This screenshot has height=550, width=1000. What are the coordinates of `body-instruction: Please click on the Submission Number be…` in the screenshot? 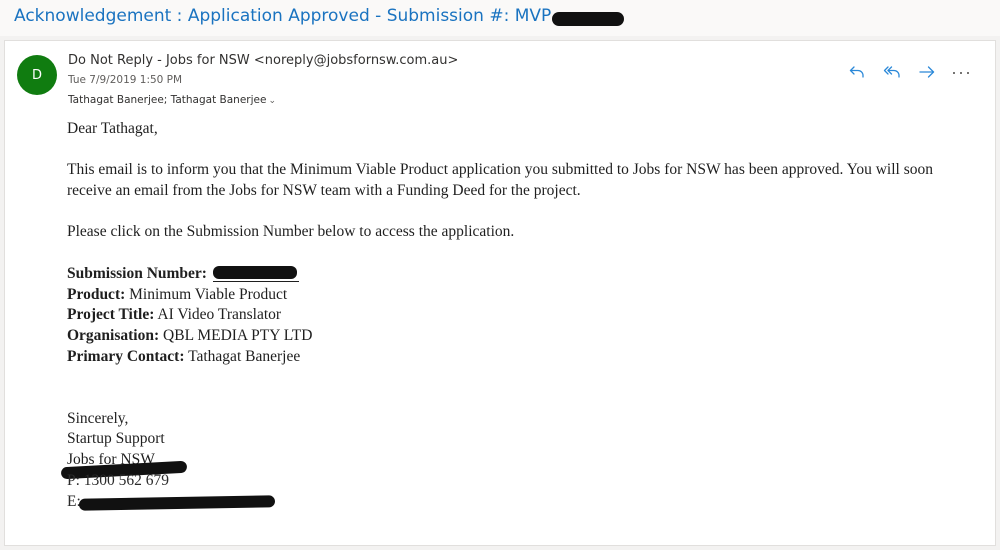 It's located at (291, 232).